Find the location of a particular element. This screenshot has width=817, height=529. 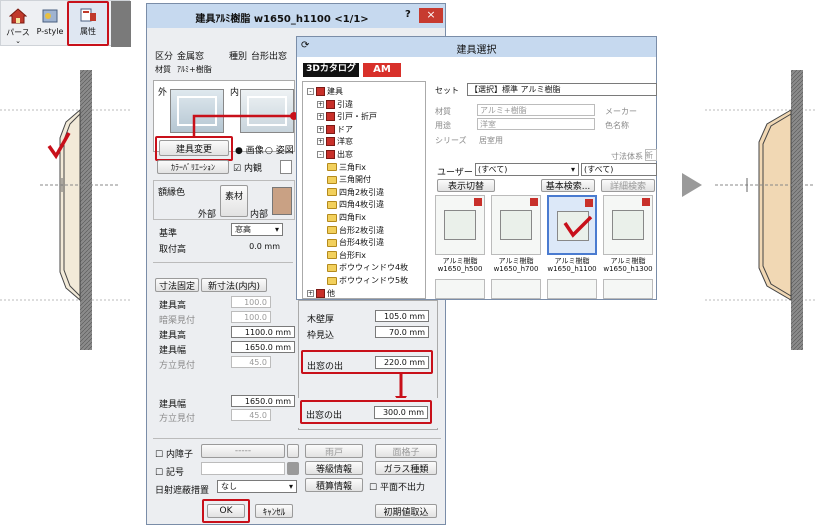

tree-item: 四角2枚引違 is located at coordinates (355, 192).